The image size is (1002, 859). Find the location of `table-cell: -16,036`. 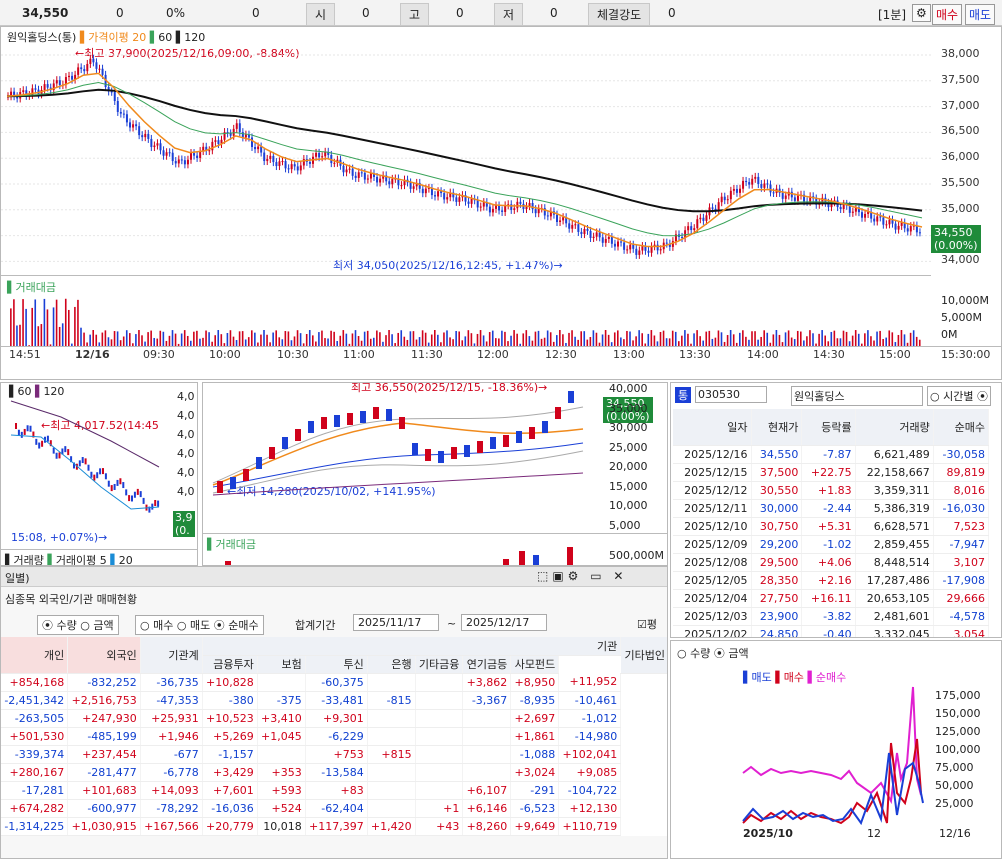

table-cell: -16,036 is located at coordinates (230, 808).